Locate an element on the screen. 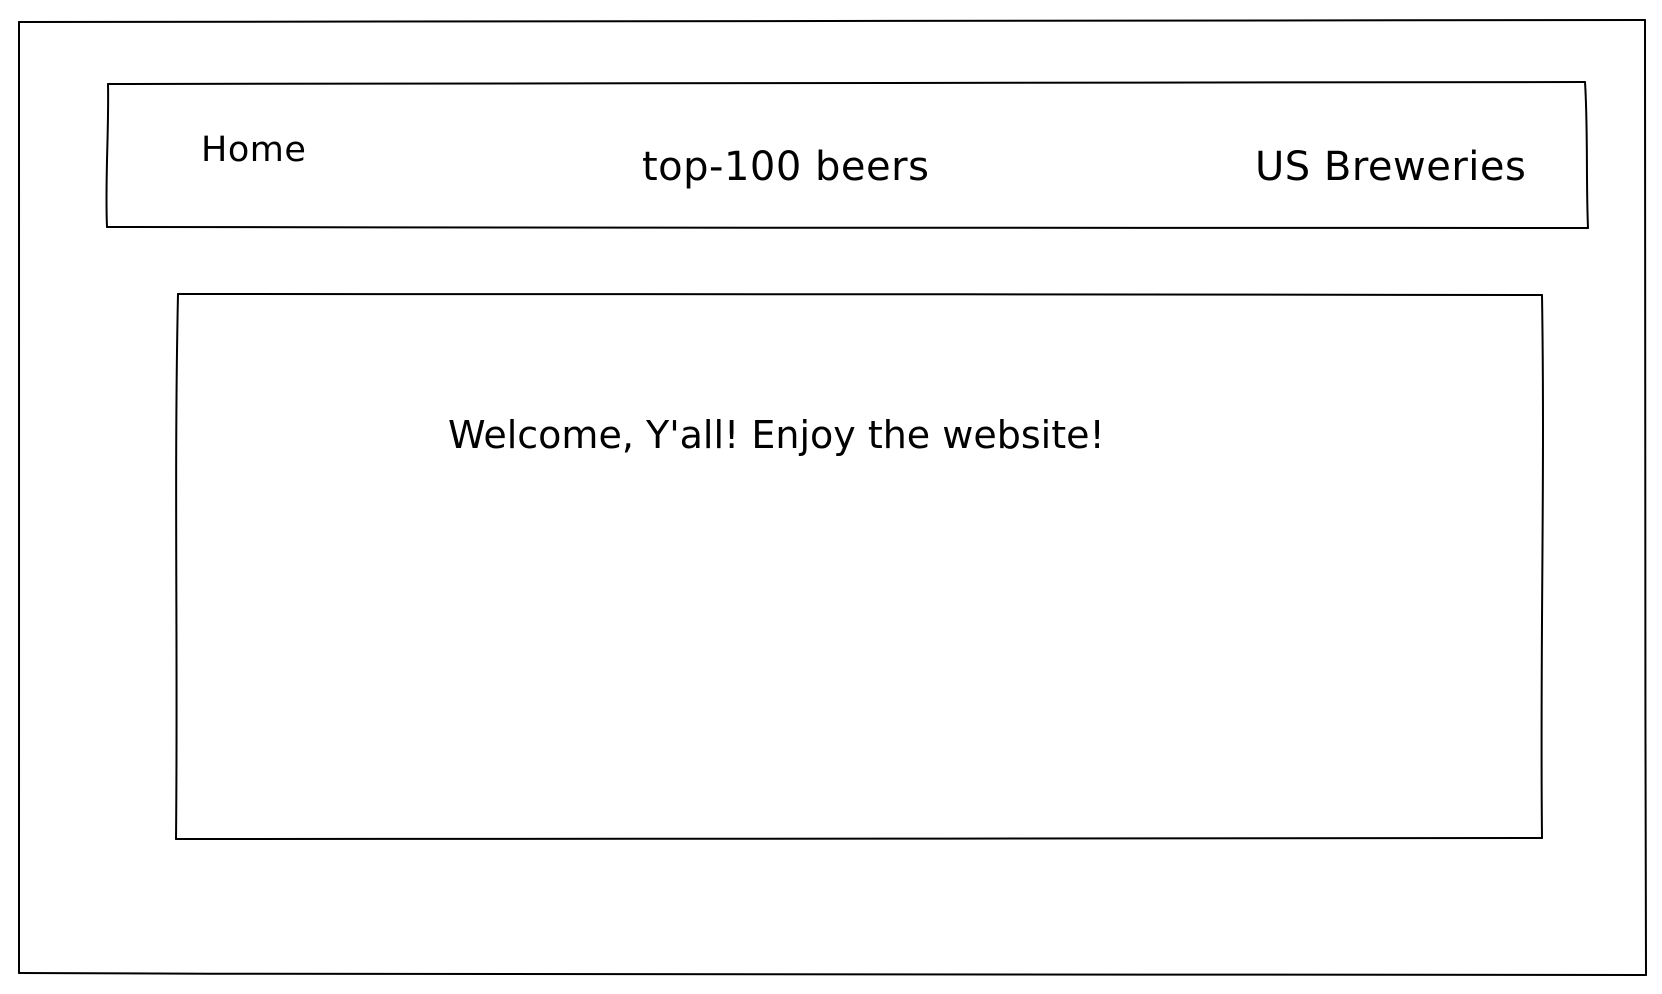 Image resolution: width=1662 pixels, height=994 pixels. welcome-message: Welcome, Y'all! Enjoy the website! is located at coordinates (776, 435).